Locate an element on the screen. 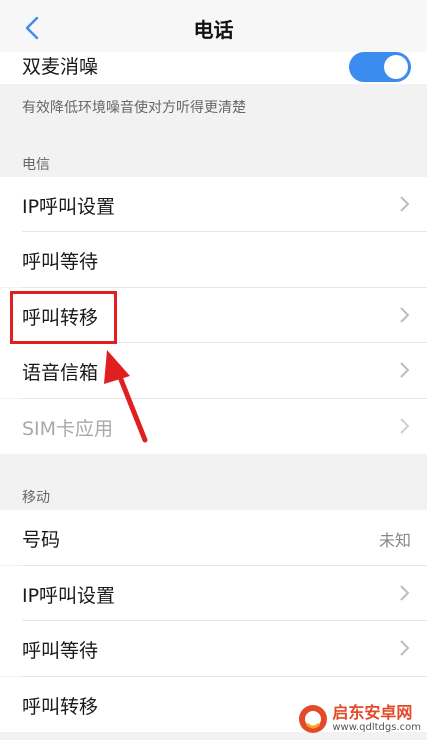 The width and height of the screenshot is (427, 740). watermark: 启东安卓网 www.qdltdgs.com is located at coordinates (359, 719).